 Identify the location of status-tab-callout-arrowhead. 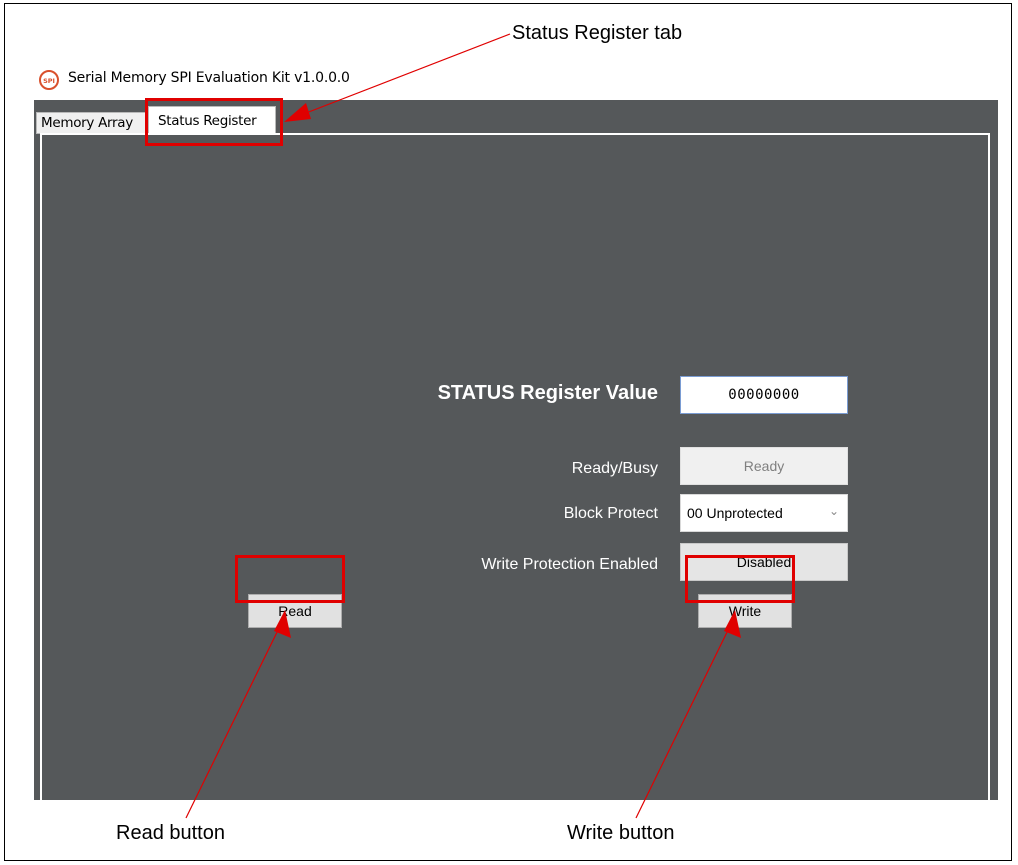
(297, 112).